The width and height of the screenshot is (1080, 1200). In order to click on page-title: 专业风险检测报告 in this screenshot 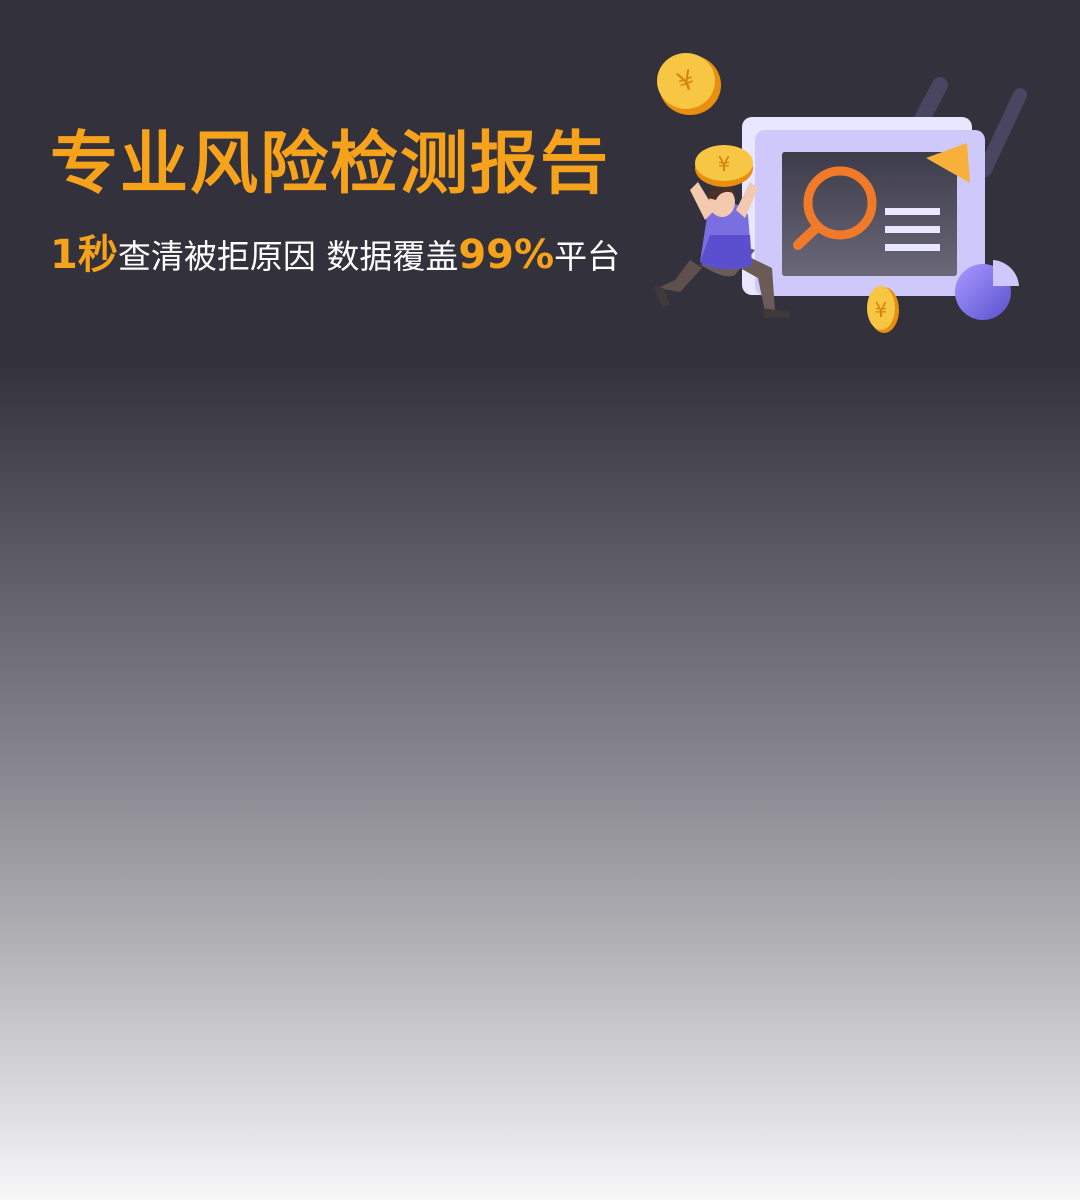, I will do `click(330, 164)`.